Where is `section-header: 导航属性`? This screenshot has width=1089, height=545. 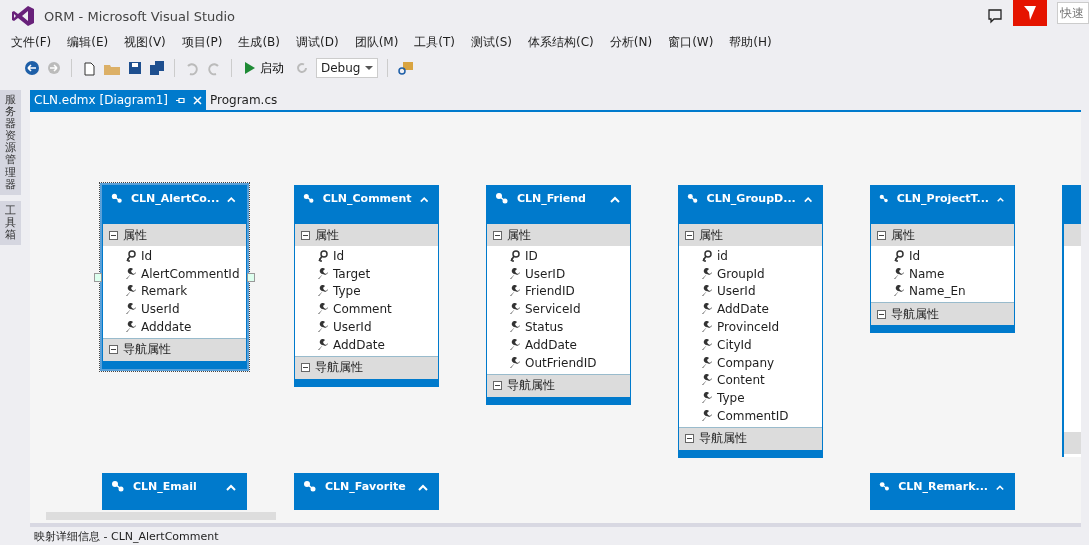
section-header: 导航属性 is located at coordinates (531, 386).